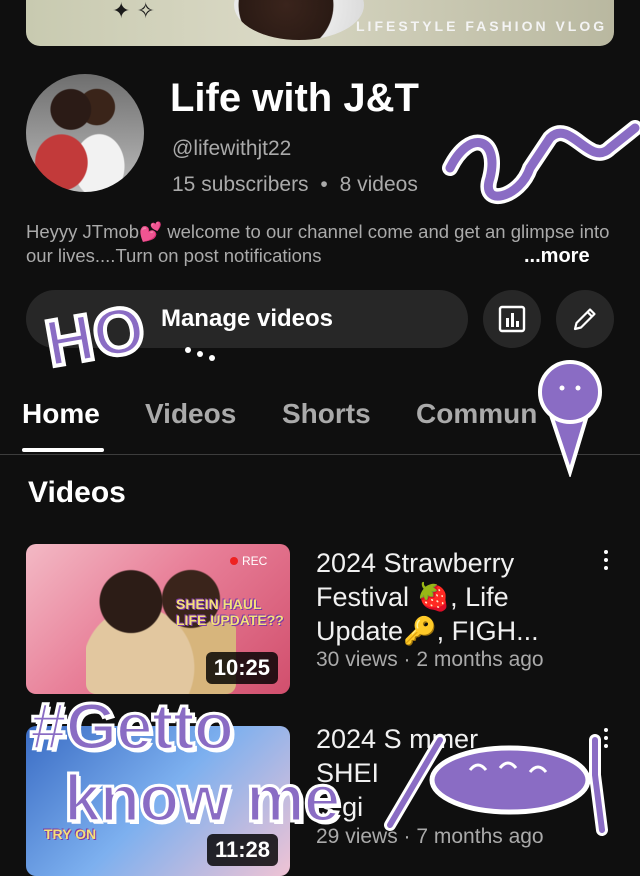 The image size is (640, 876). What do you see at coordinates (63, 450) in the screenshot?
I see `active-tab-indicator` at bounding box center [63, 450].